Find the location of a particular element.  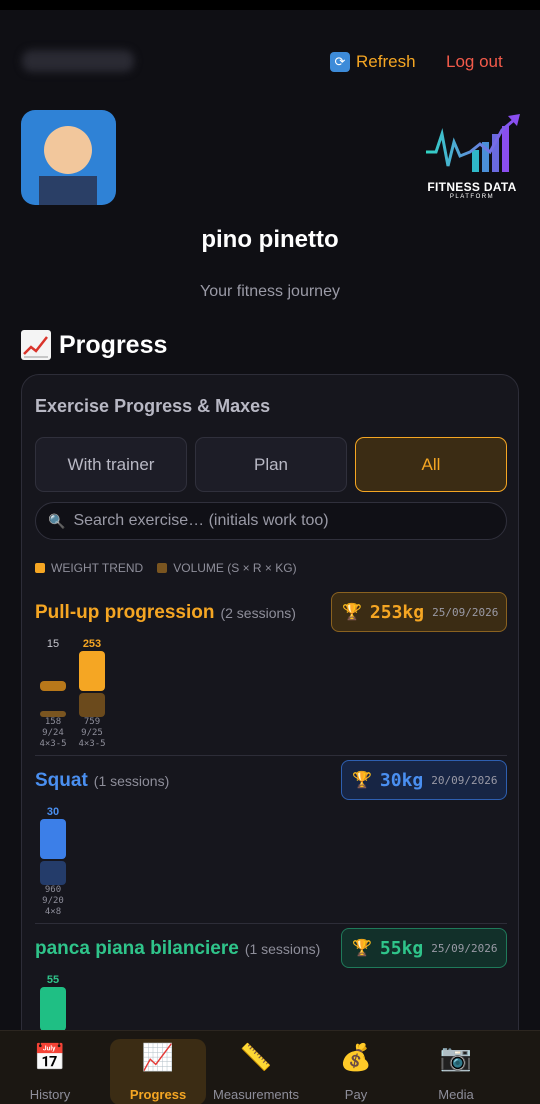

search-icon: 🔍 is located at coordinates (57, 520).